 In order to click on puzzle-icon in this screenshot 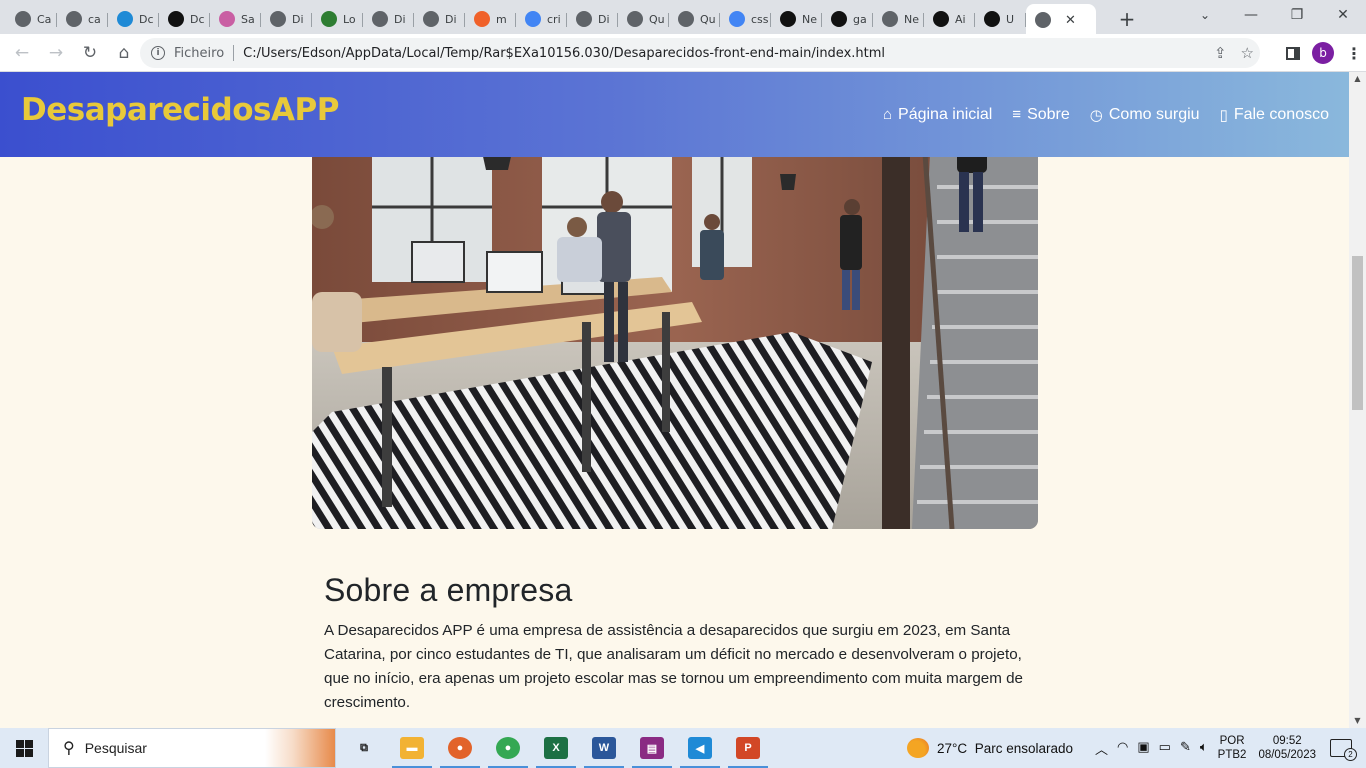, I will do `click(329, 19)`.